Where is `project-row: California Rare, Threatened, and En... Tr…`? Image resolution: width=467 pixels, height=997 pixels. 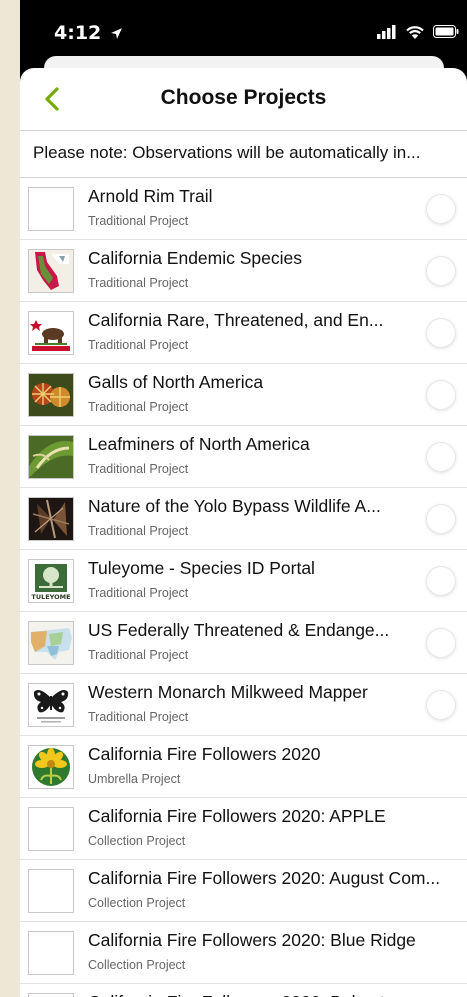 project-row: California Rare, Threatened, and En... Tr… is located at coordinates (243, 333).